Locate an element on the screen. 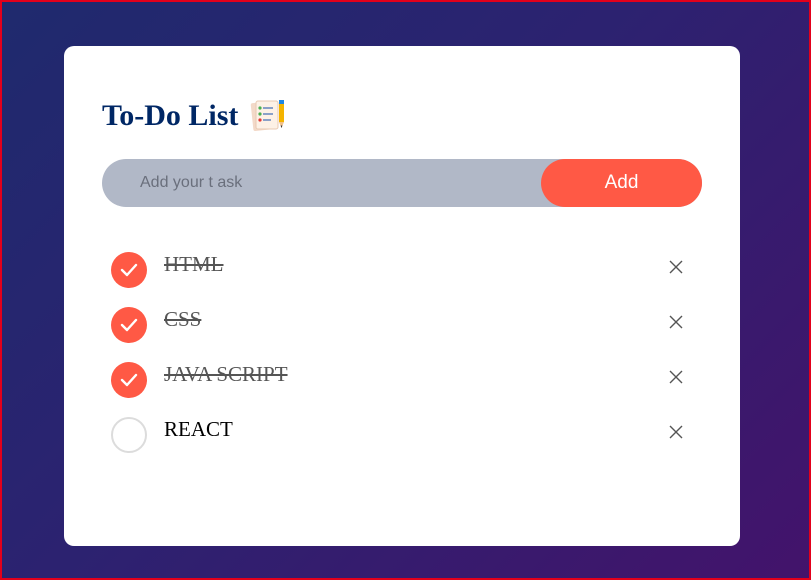 The image size is (811, 580). task-input-row: Add is located at coordinates (402, 183).